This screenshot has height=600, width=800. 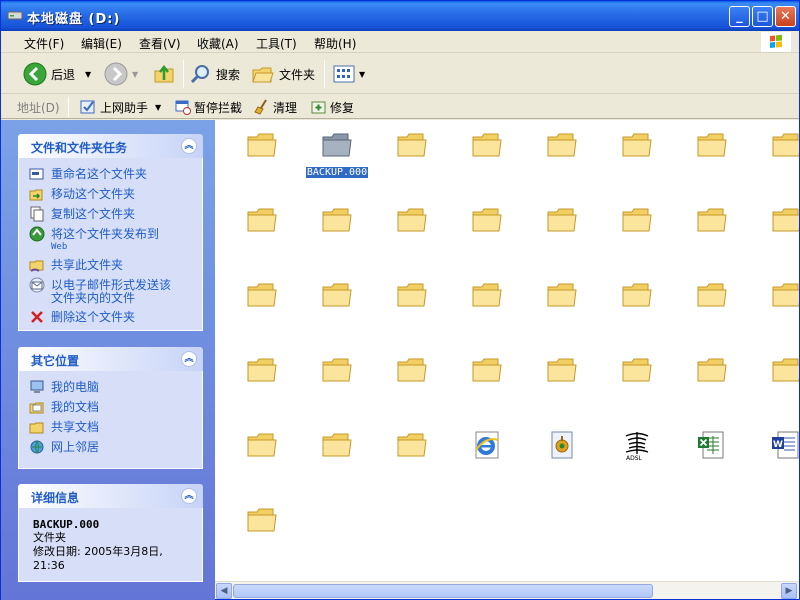 I want to click on file-item: BACKUP.000, so click(x=337, y=158).